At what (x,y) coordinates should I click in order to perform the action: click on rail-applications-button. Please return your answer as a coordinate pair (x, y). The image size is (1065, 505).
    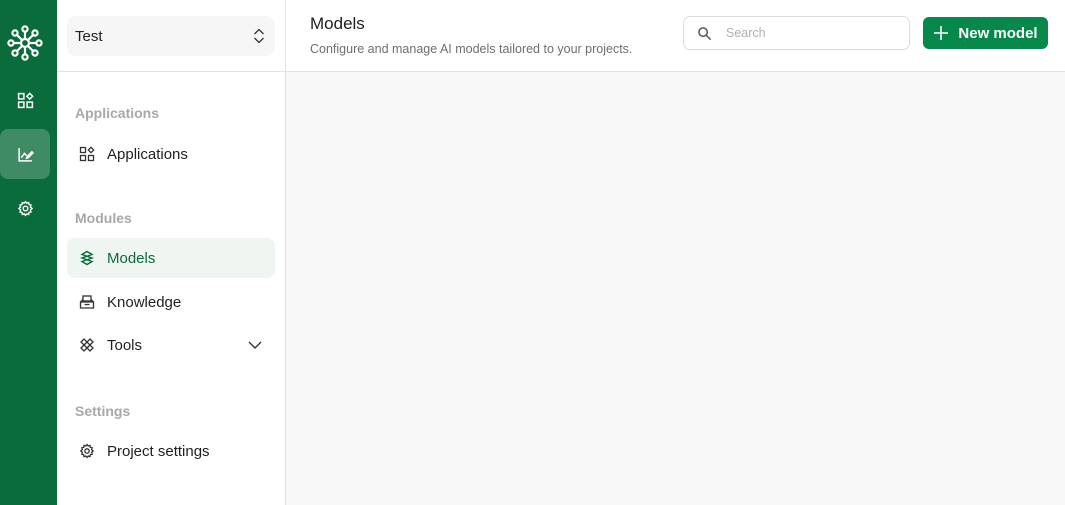
    Looking at the image, I should click on (25, 100).